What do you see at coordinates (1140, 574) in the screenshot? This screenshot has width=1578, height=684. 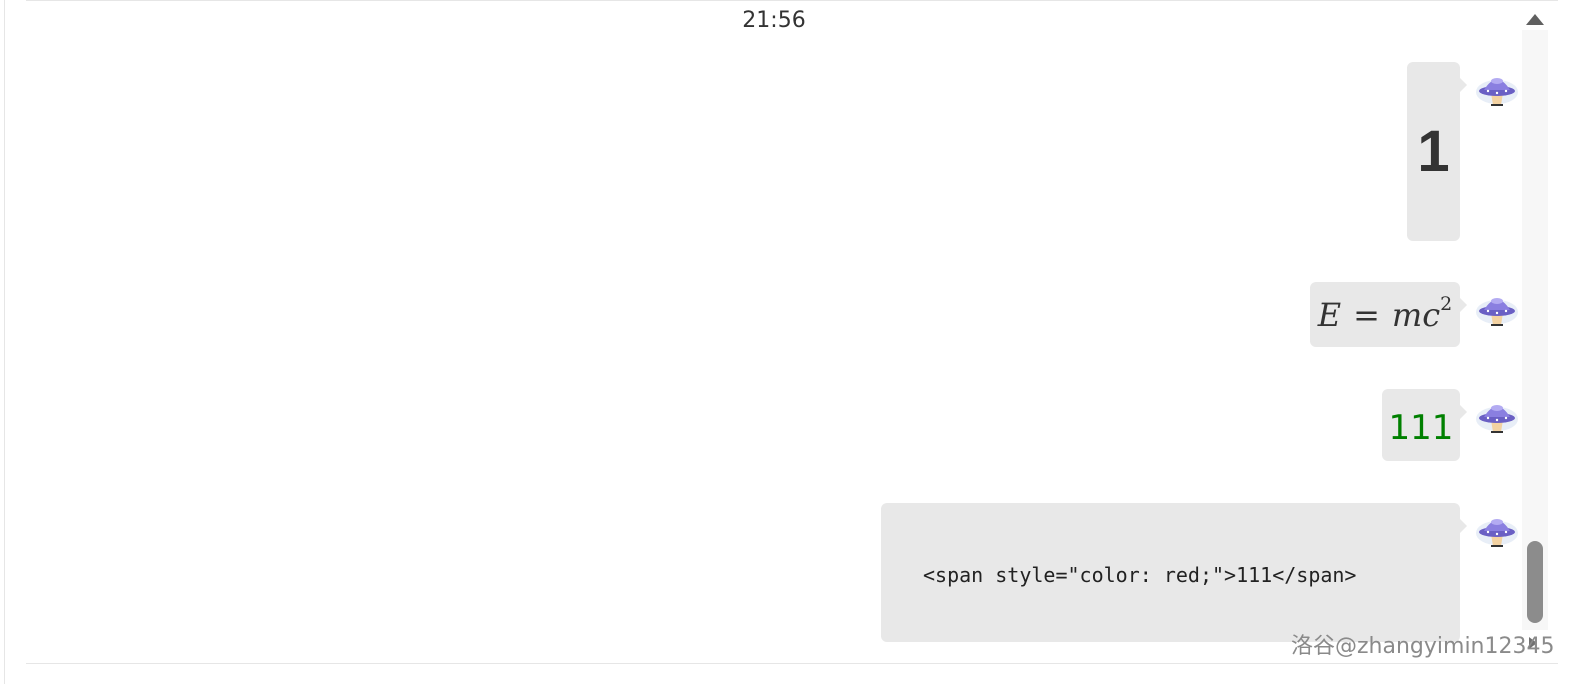 I see `code-text: <span style="color: red;">111</span>` at bounding box center [1140, 574].